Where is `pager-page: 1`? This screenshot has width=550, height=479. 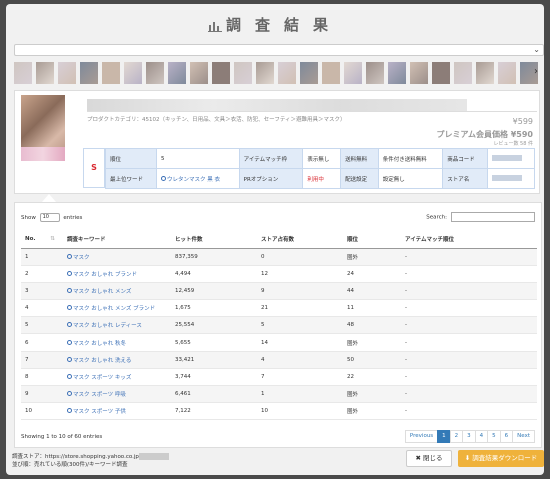 pager-page: 1 is located at coordinates (444, 436).